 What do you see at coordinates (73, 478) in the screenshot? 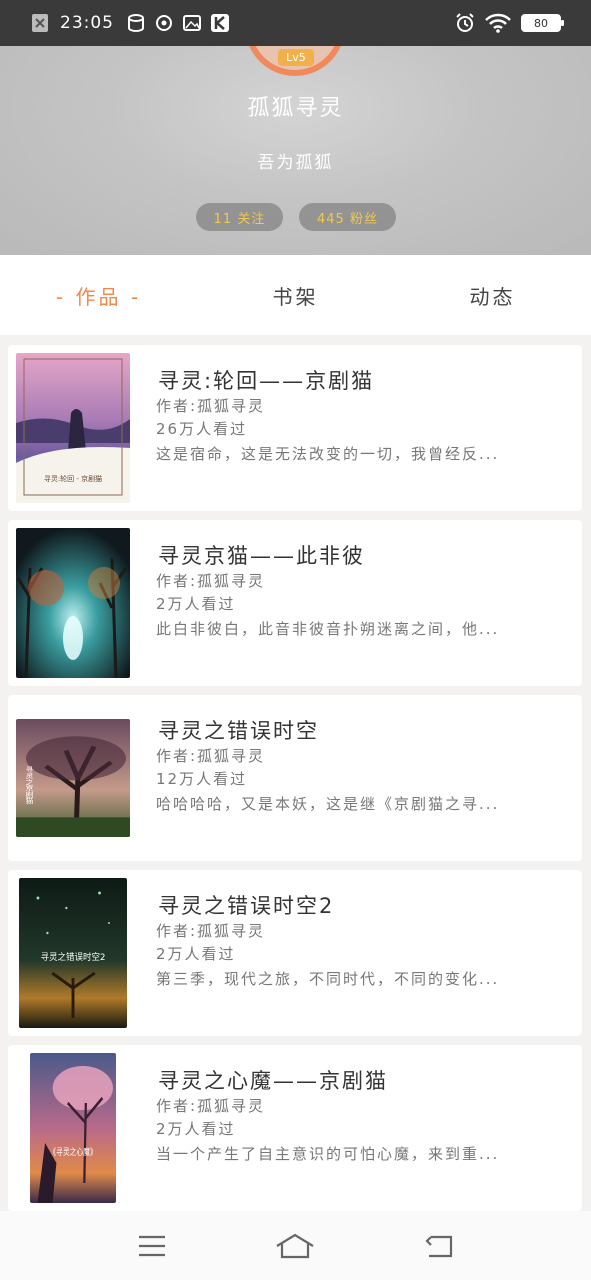
I see `cover-title: 寻灵:轮回 - 京剧猫` at bounding box center [73, 478].